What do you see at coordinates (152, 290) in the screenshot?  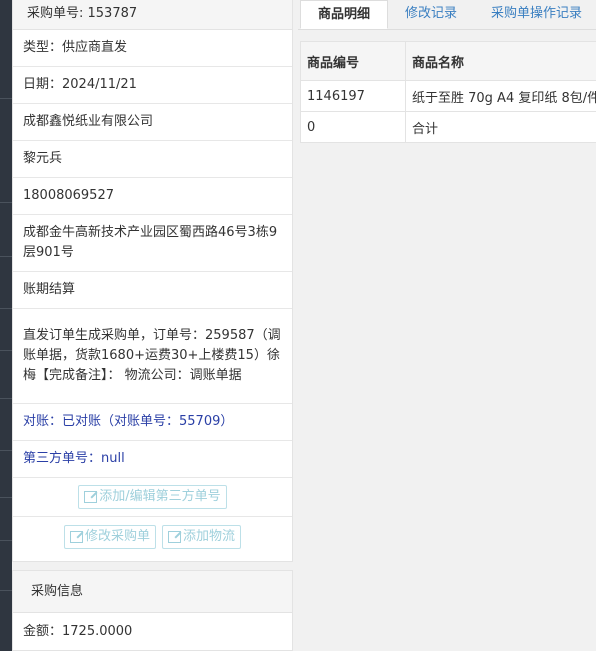 I see `payment-term-row: 账期结算` at bounding box center [152, 290].